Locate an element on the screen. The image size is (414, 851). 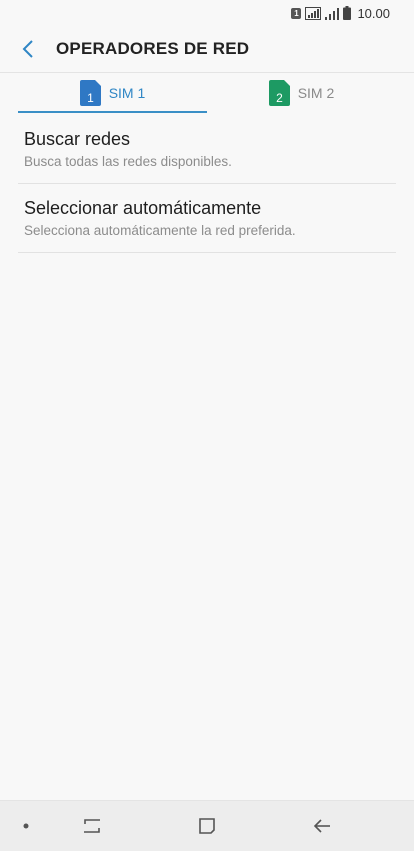
sim-number: 1 is located at coordinates (90, 98).